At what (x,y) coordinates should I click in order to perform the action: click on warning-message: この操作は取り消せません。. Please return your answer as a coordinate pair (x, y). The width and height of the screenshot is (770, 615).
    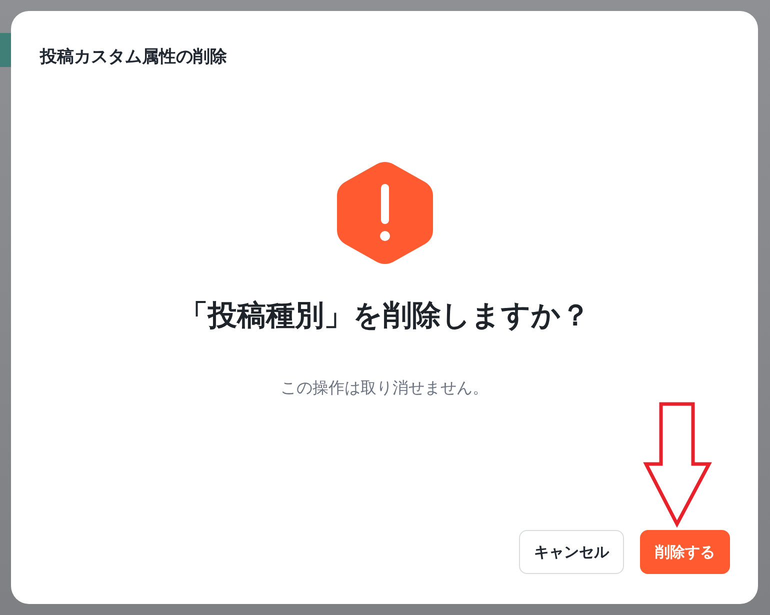
    Looking at the image, I should click on (384, 388).